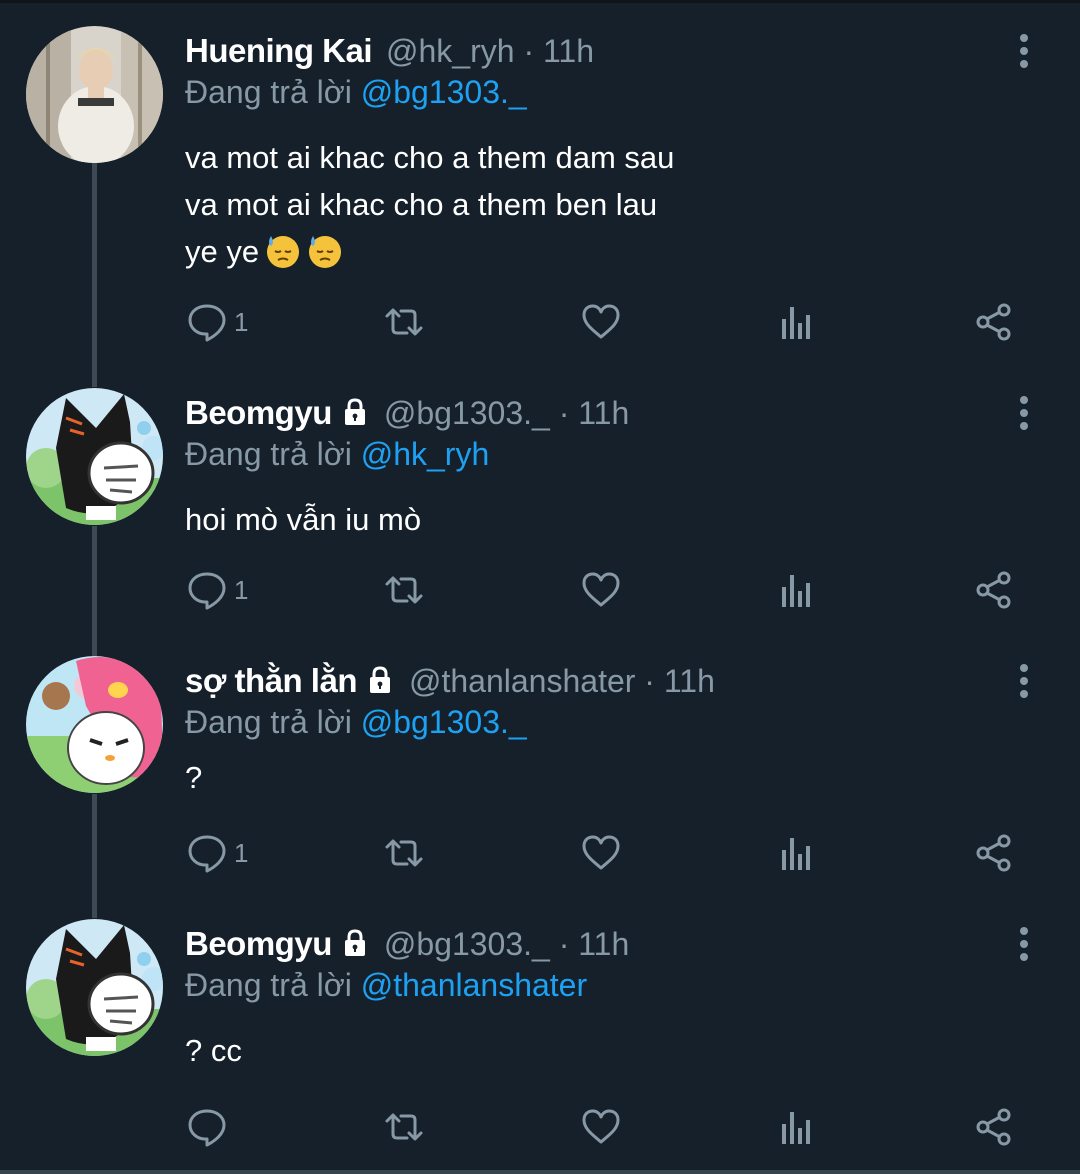  I want to click on tweet-text-line: va mot ai khac cho a them dam sau, so click(430, 157).